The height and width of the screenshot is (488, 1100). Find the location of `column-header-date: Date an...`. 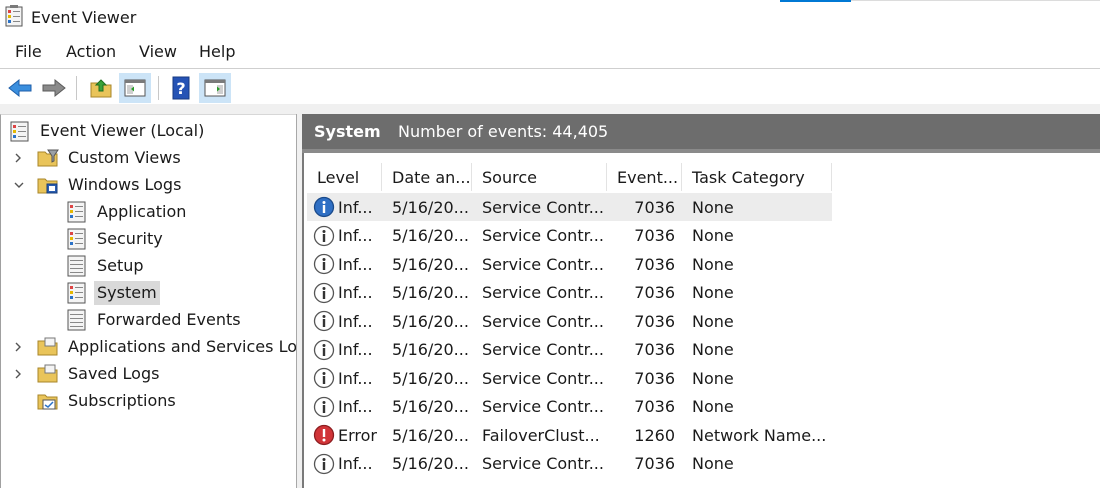

column-header-date: Date an... is located at coordinates (427, 177).